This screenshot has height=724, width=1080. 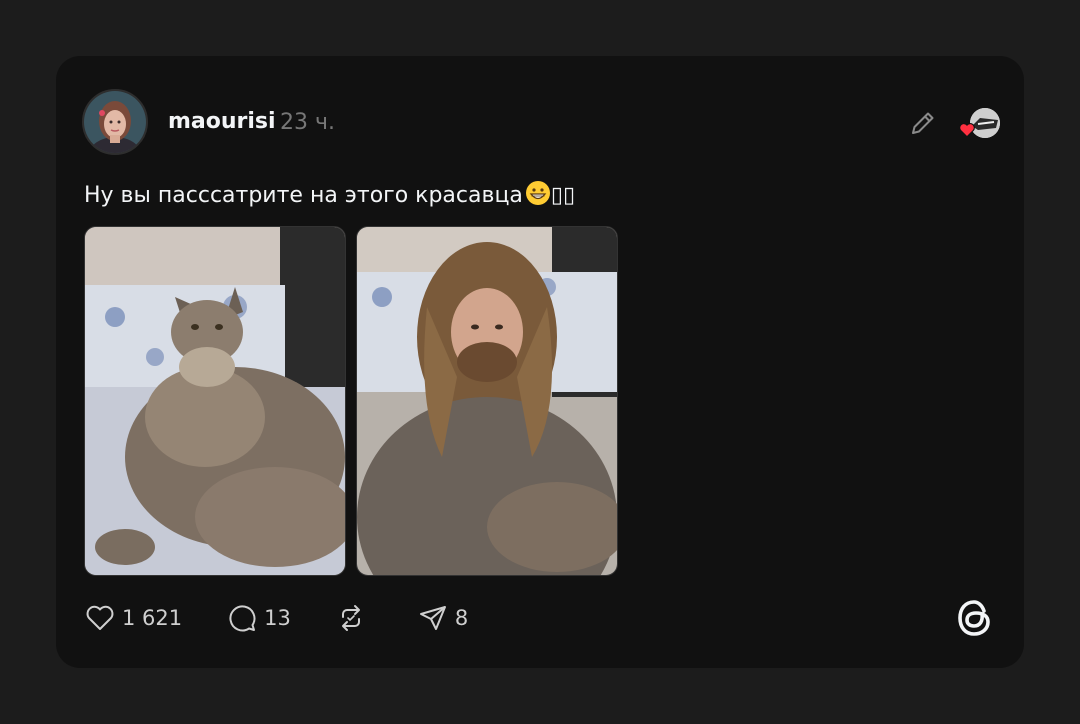 I want to click on comment-button: 13, so click(x=258, y=618).